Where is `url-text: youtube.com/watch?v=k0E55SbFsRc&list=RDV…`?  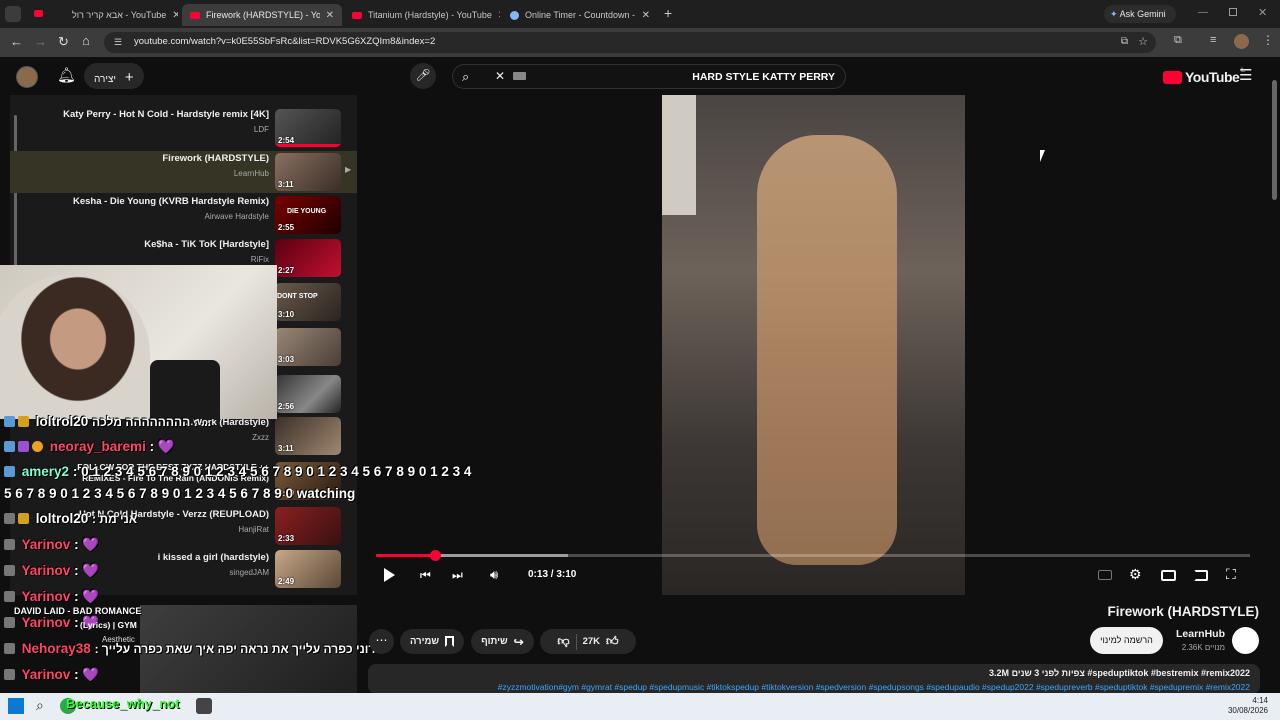 url-text: youtube.com/watch?v=k0E55SbFsRc&list=RDV… is located at coordinates (284, 41).